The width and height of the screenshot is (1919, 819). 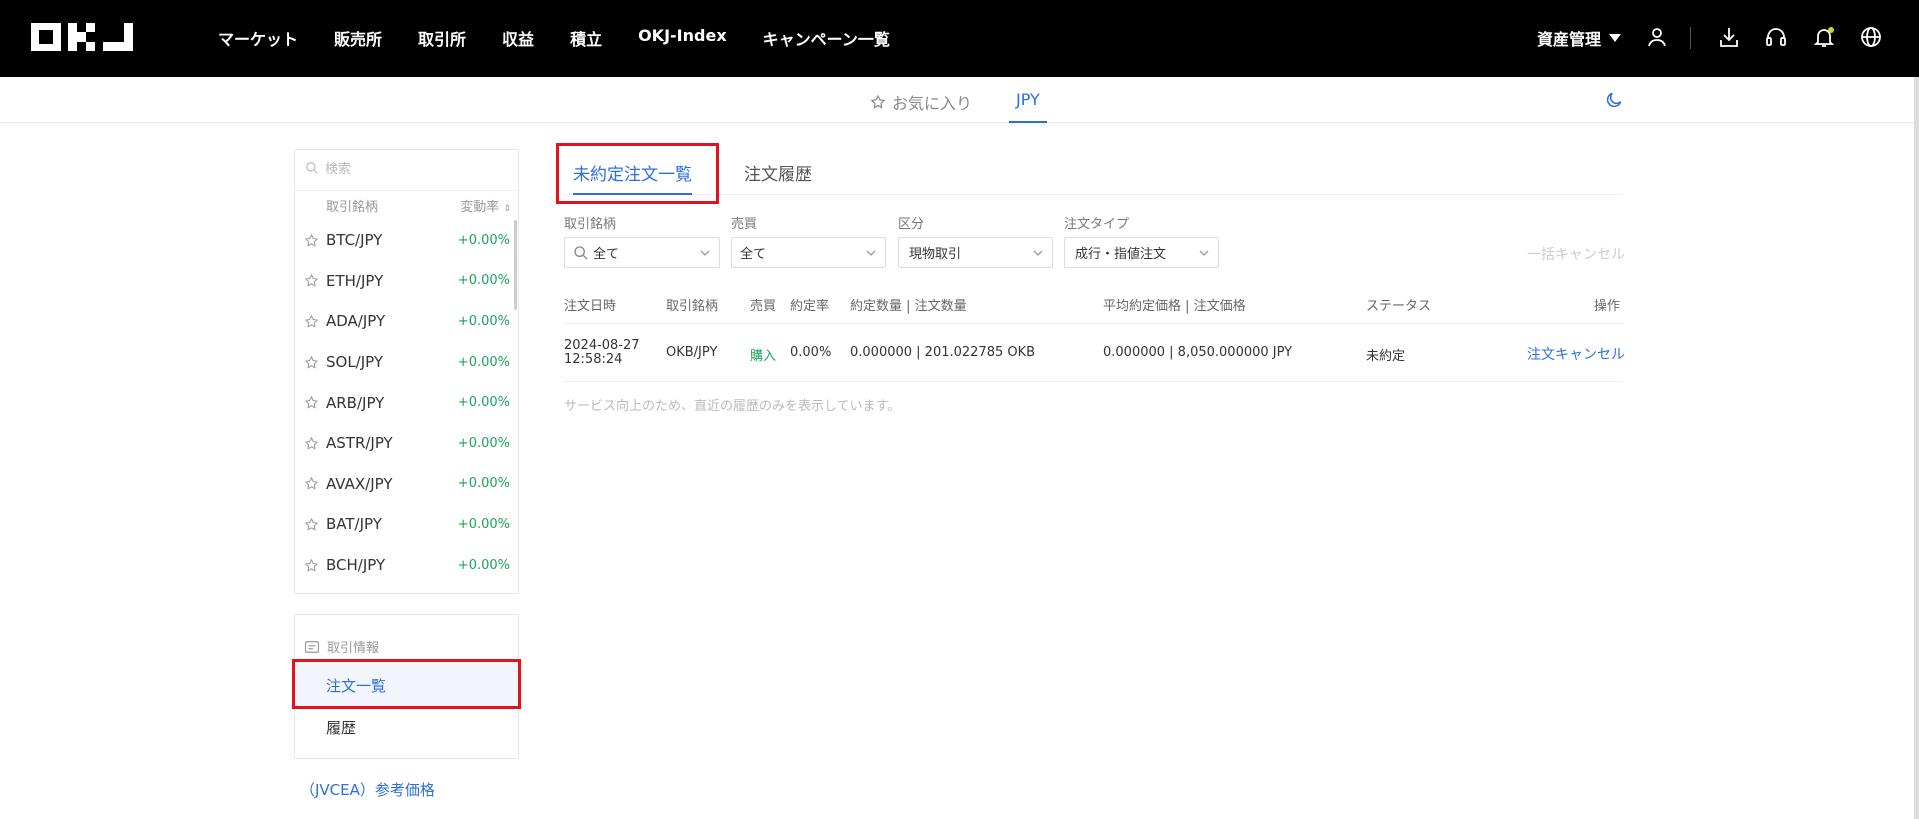 What do you see at coordinates (1776, 37) in the screenshot?
I see `support-headset-icon` at bounding box center [1776, 37].